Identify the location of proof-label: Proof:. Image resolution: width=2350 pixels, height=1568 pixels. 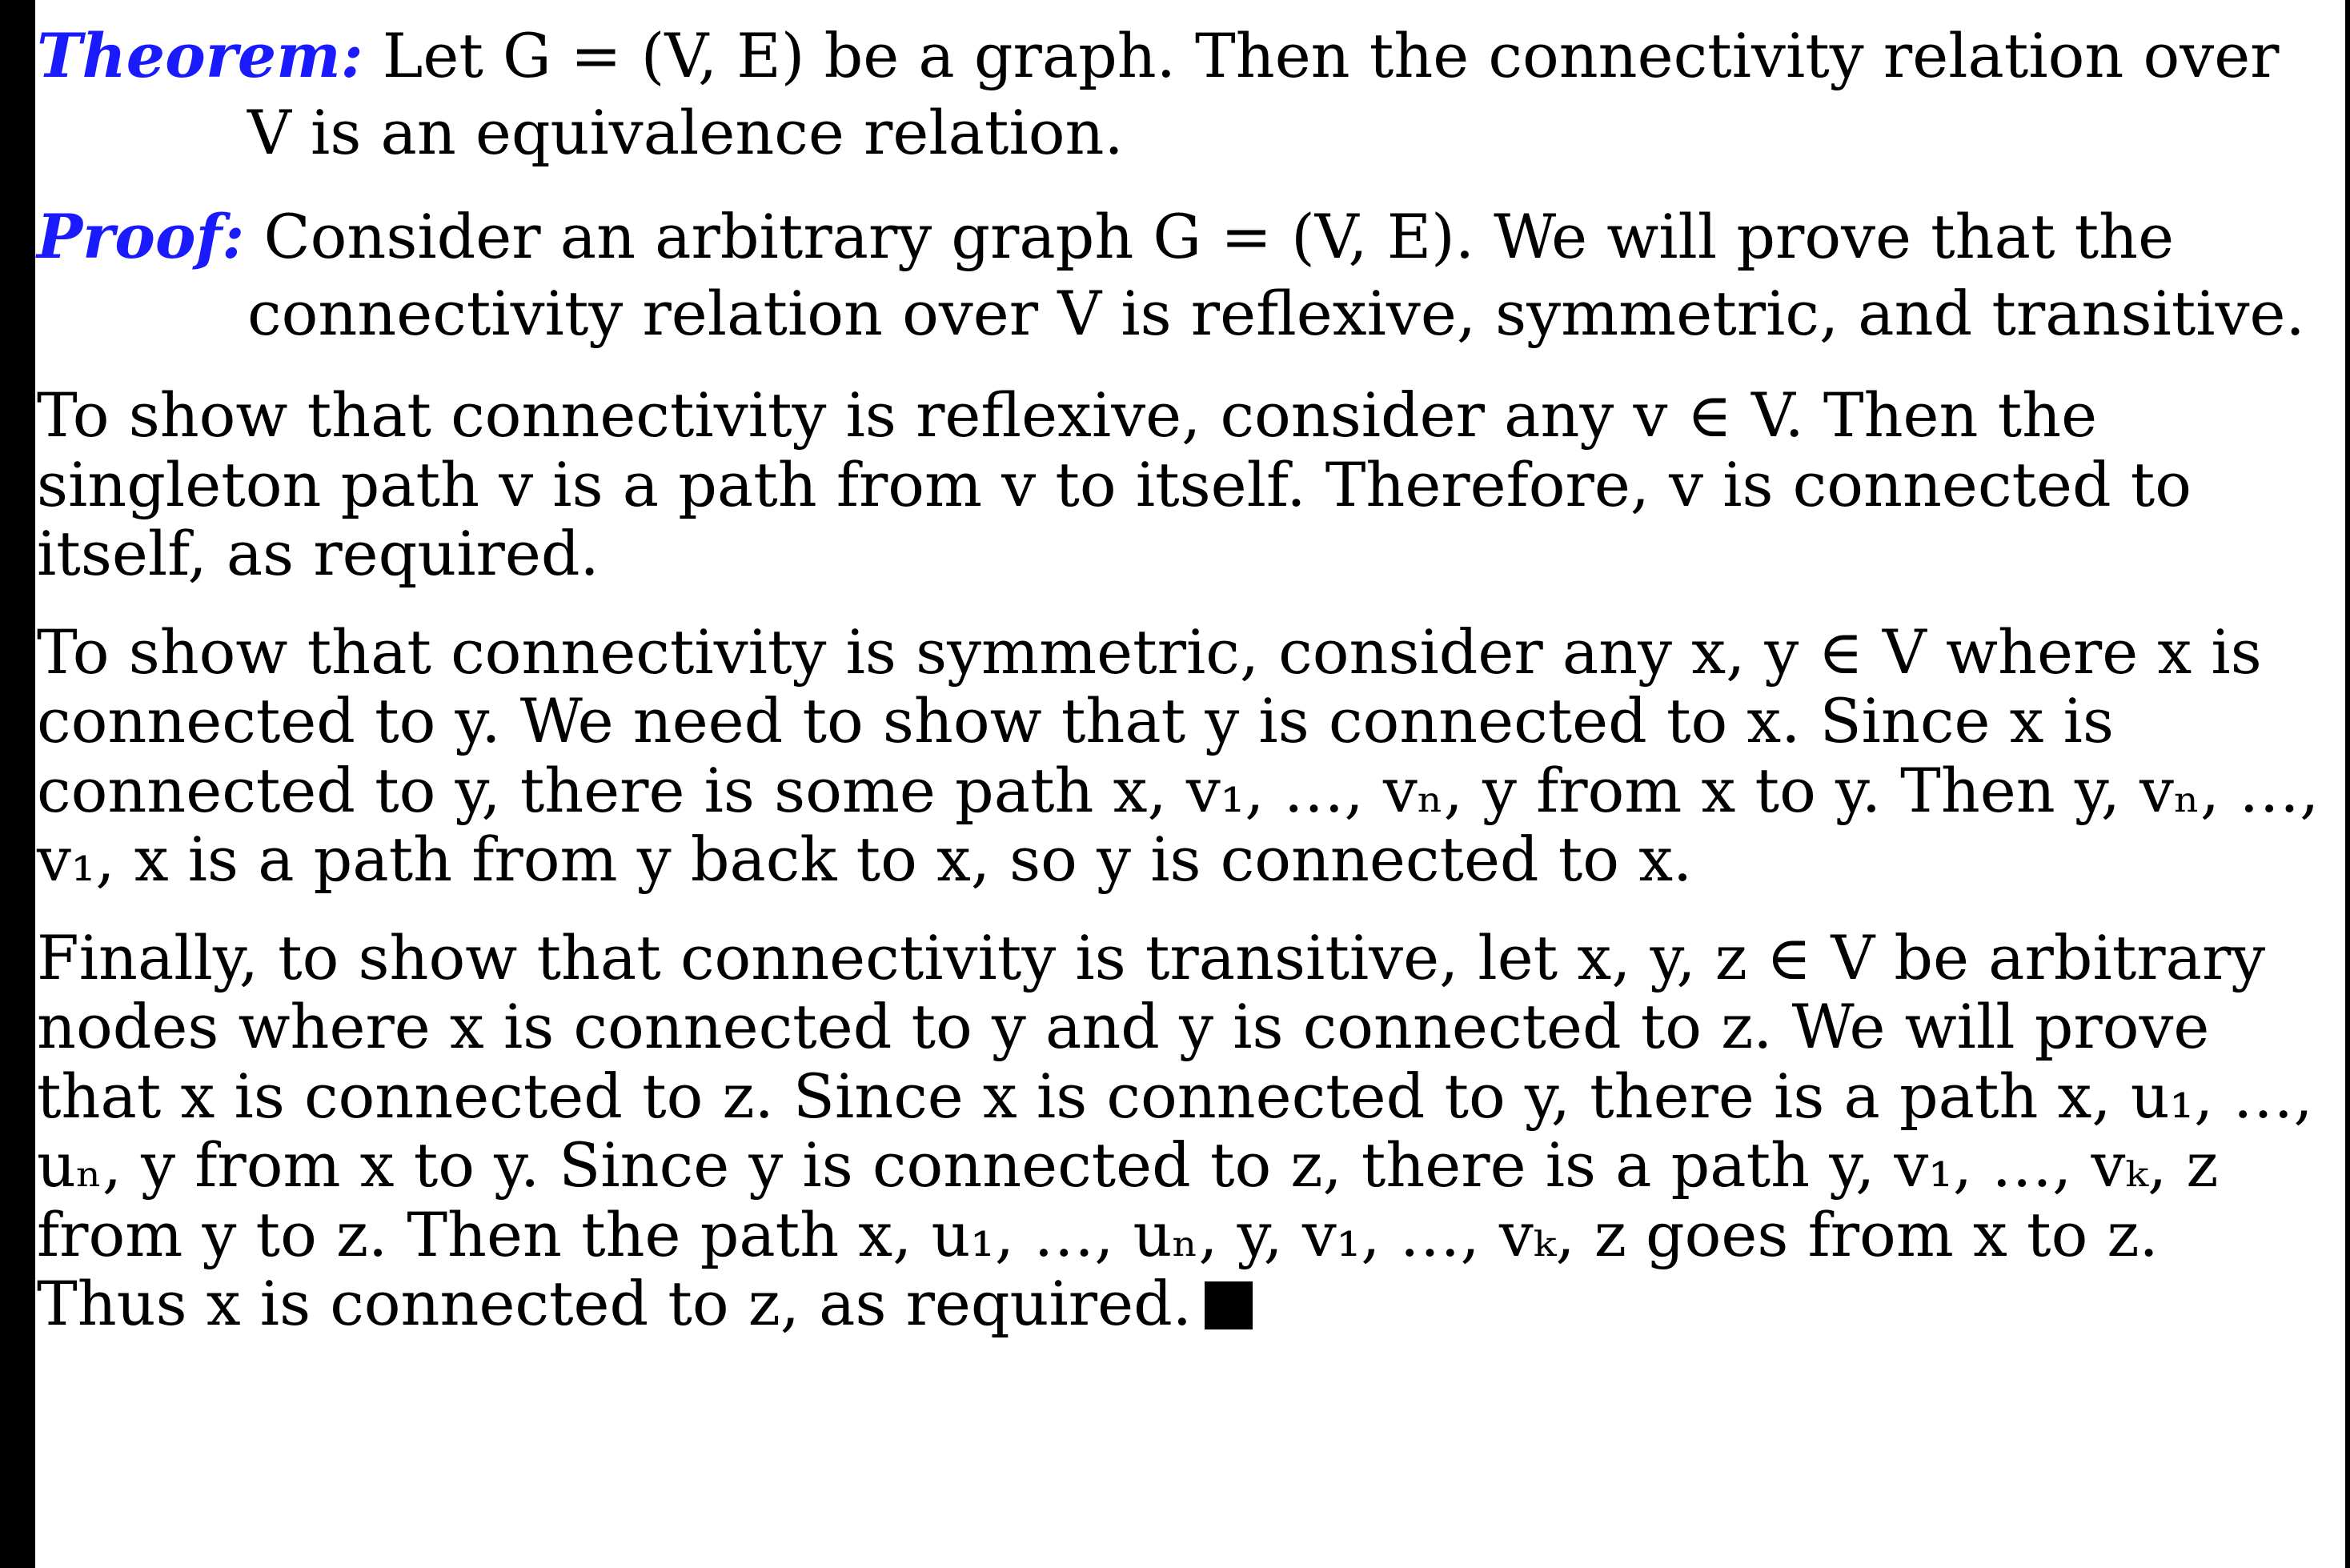
(141, 236).